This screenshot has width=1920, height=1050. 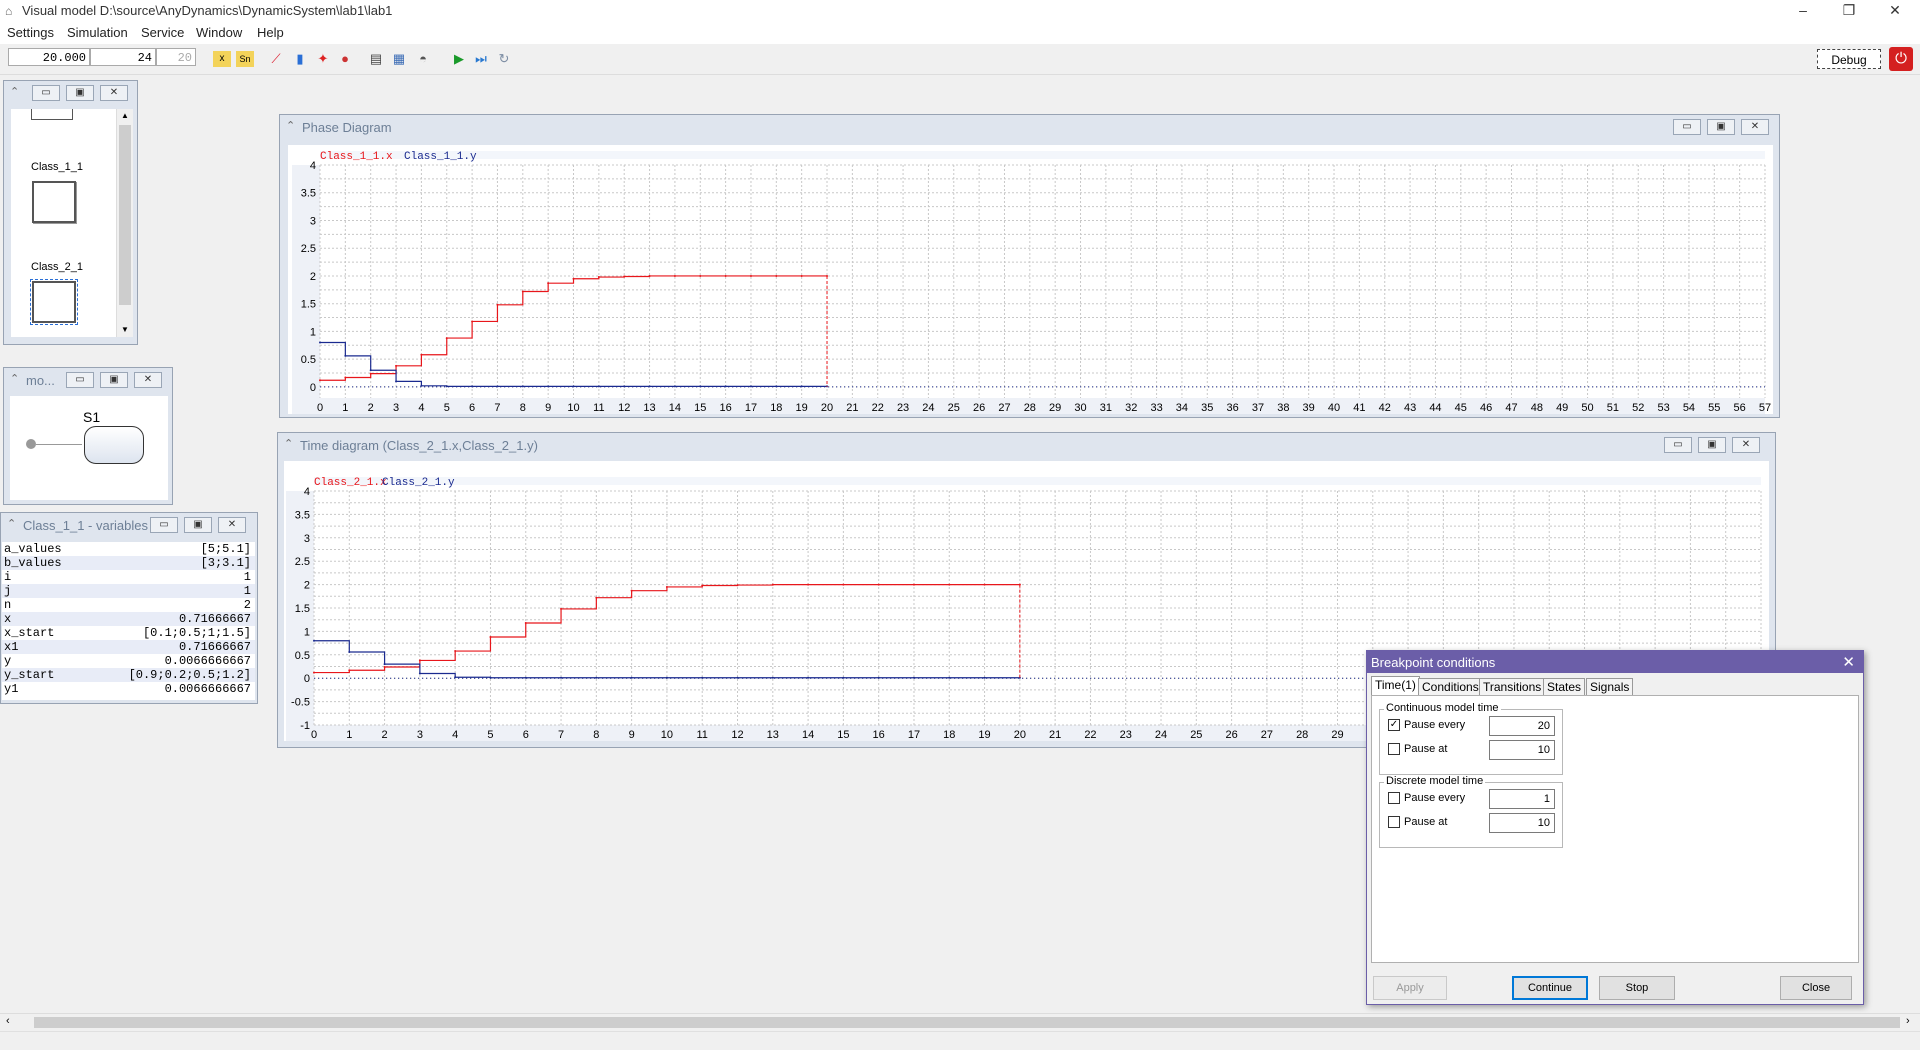 What do you see at coordinates (1410, 988) in the screenshot?
I see `apply-button: Apply` at bounding box center [1410, 988].